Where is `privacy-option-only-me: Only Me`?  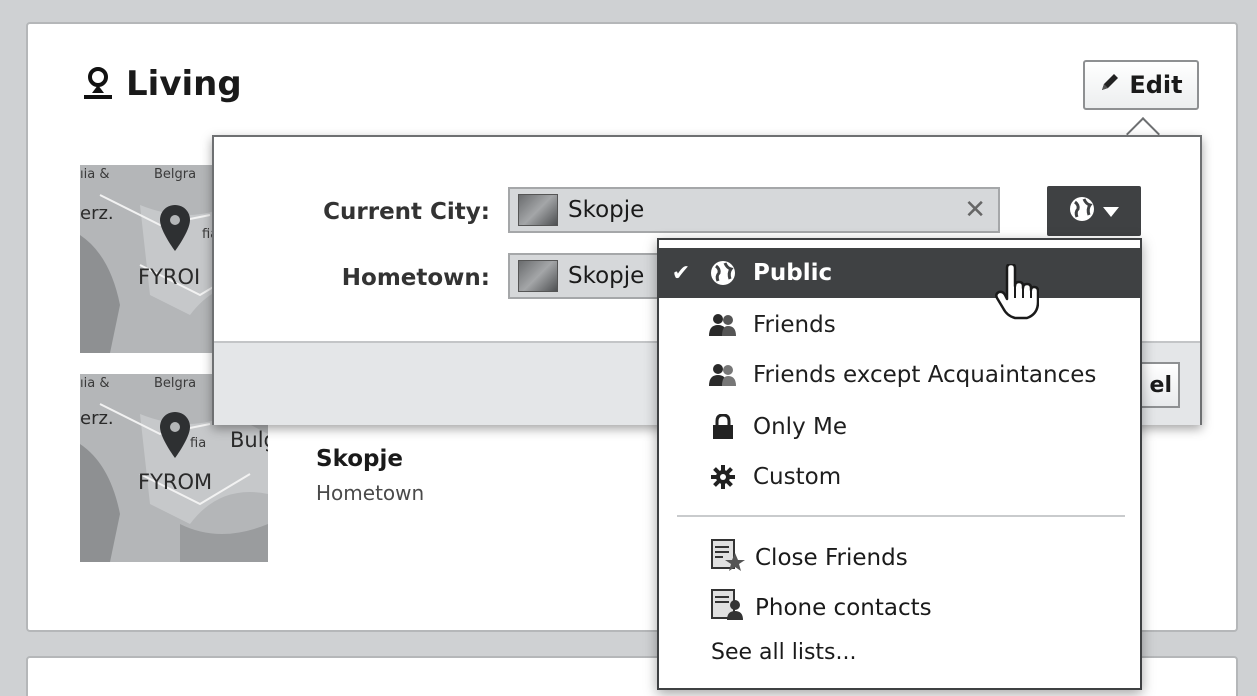 privacy-option-only-me: Only Me is located at coordinates (899, 427).